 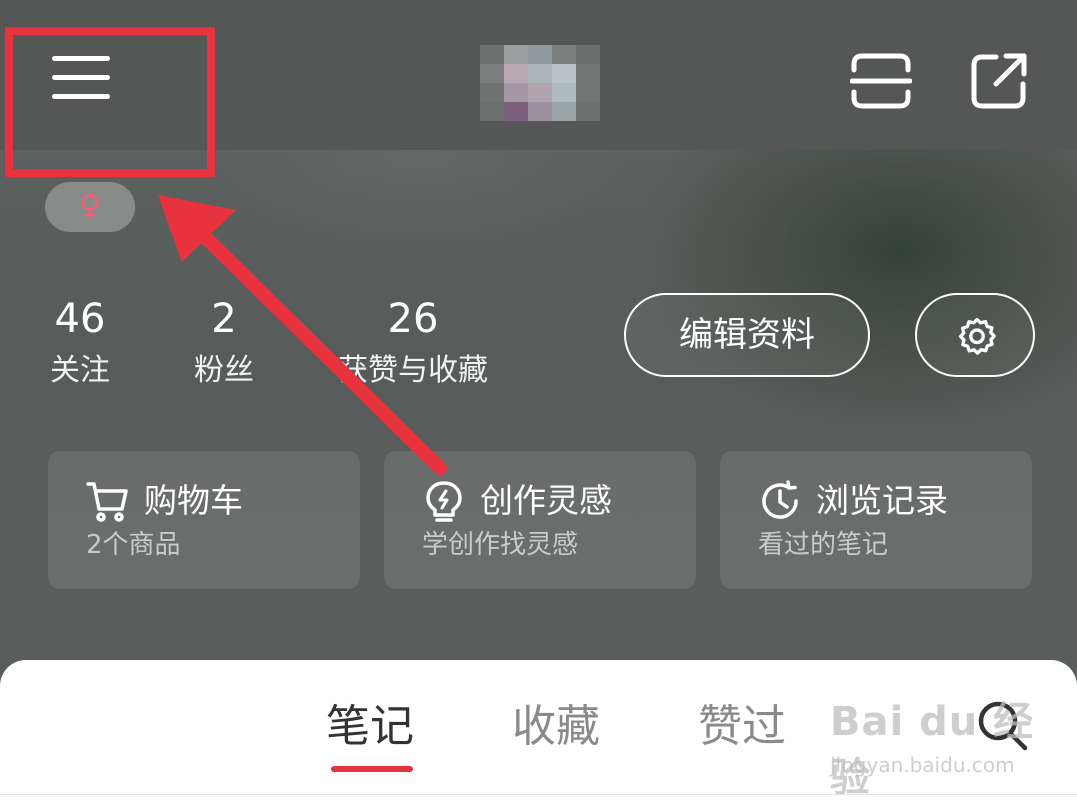 What do you see at coordinates (110, 102) in the screenshot?
I see `annotation-highlight-box` at bounding box center [110, 102].